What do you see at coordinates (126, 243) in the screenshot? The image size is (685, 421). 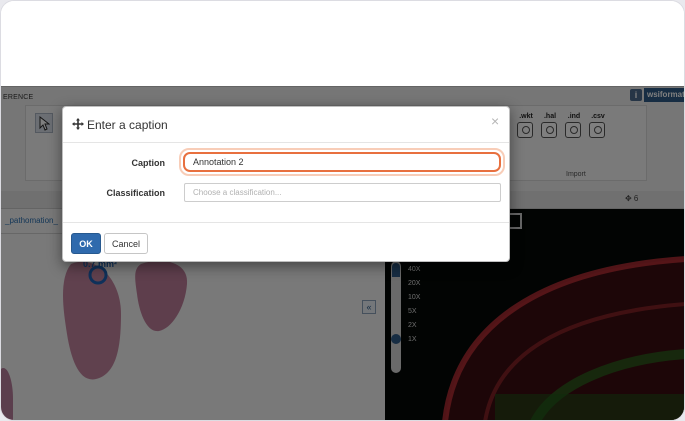 I see `cancel-button: Cancel` at bounding box center [126, 243].